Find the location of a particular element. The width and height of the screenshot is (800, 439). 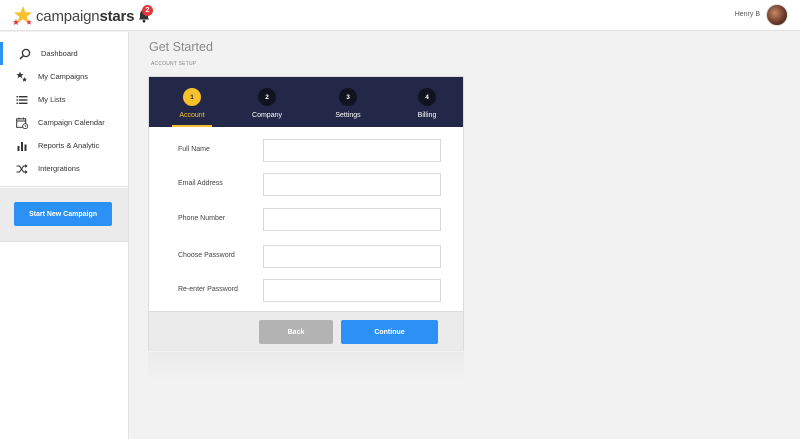

sidebar-item-label: Reports & Analytic is located at coordinates (69, 145).